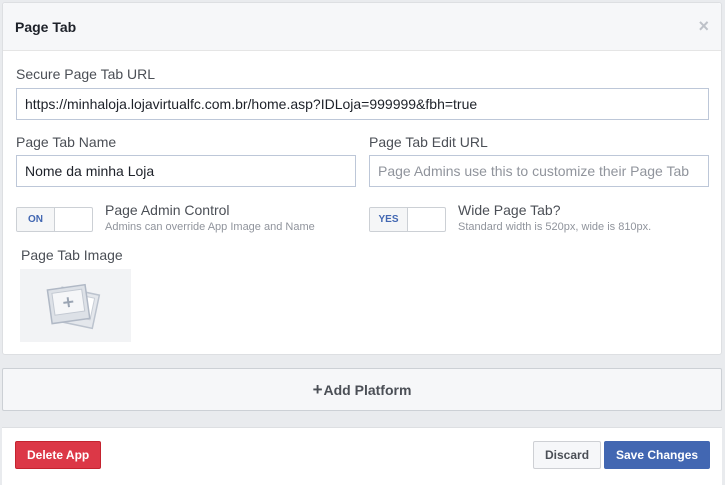 The width and height of the screenshot is (725, 485). What do you see at coordinates (555, 227) in the screenshot?
I see `wide-tab-description: Standard width is 520px, wide is 810px.` at bounding box center [555, 227].